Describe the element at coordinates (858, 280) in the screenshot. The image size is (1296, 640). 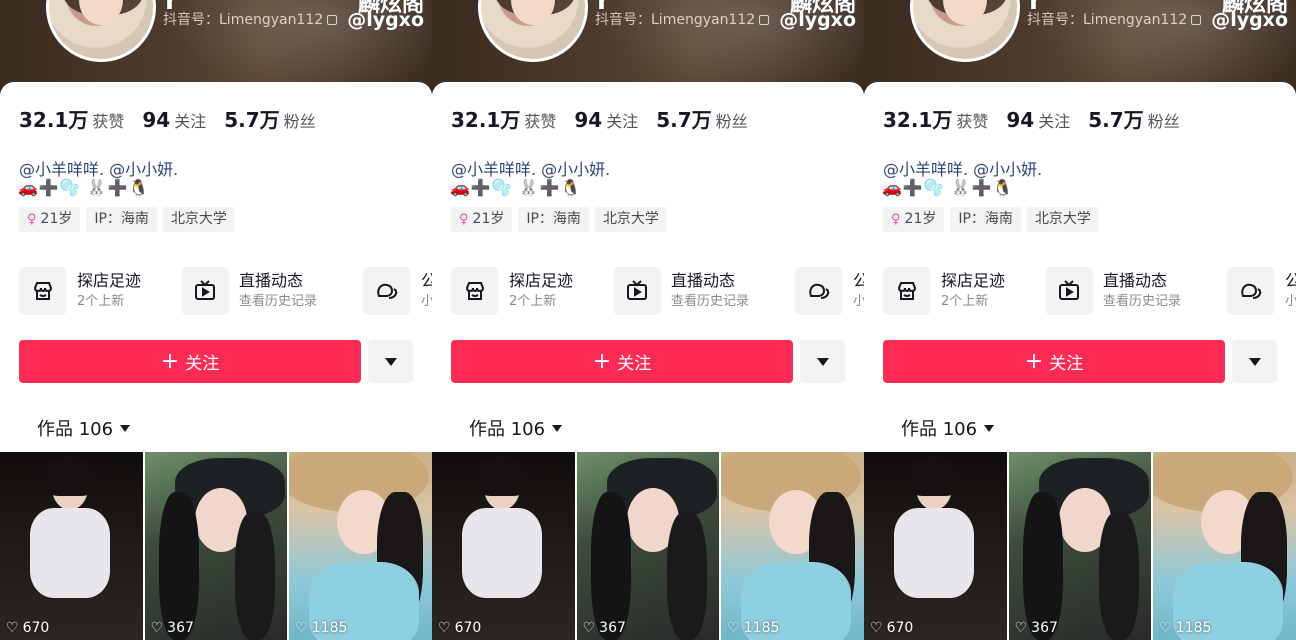
I see `feature-title: 公` at that location.